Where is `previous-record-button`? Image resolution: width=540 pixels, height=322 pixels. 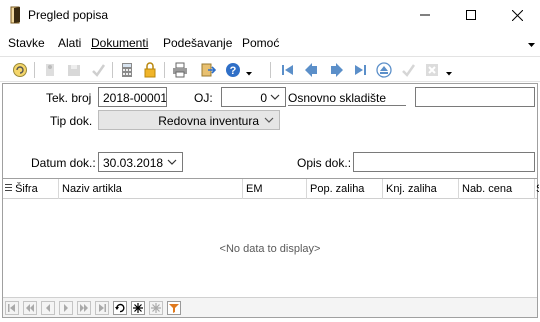 previous-record-button is located at coordinates (312, 70).